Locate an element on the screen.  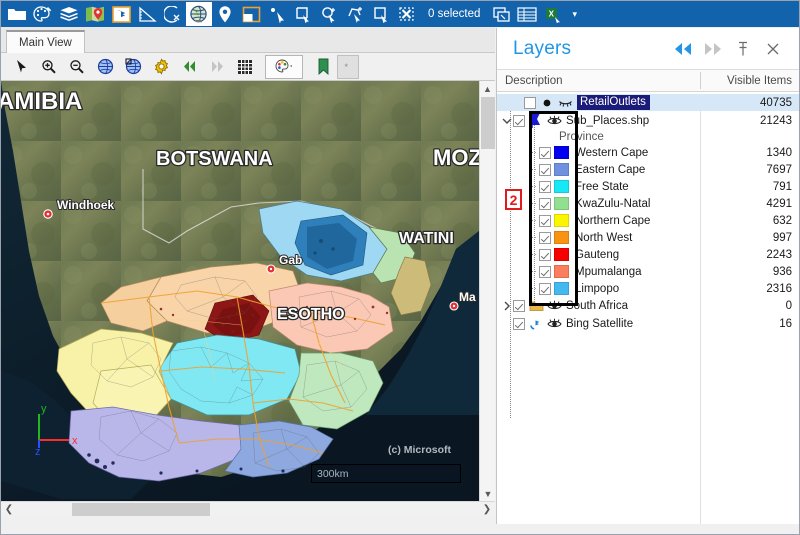
select-rect-icon is located at coordinates (303, 14).